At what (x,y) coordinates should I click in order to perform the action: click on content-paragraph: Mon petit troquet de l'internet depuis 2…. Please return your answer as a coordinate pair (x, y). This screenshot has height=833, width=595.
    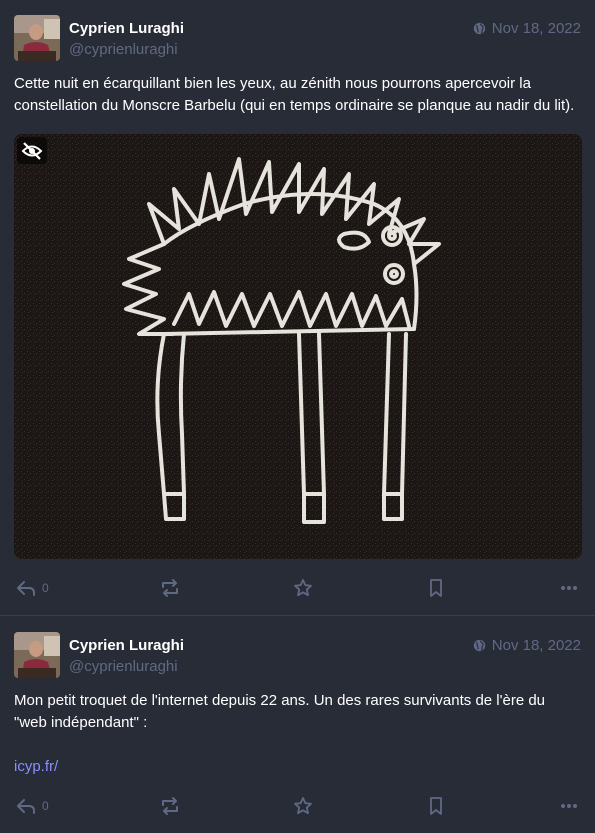
    Looking at the image, I should click on (280, 711).